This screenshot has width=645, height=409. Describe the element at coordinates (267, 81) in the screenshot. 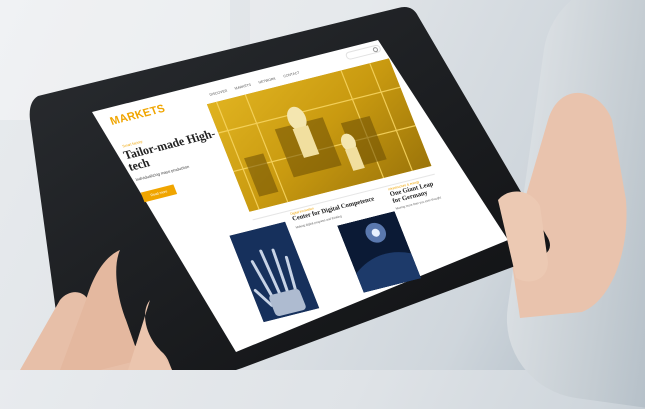

I see `nav-item-network: Network` at that location.